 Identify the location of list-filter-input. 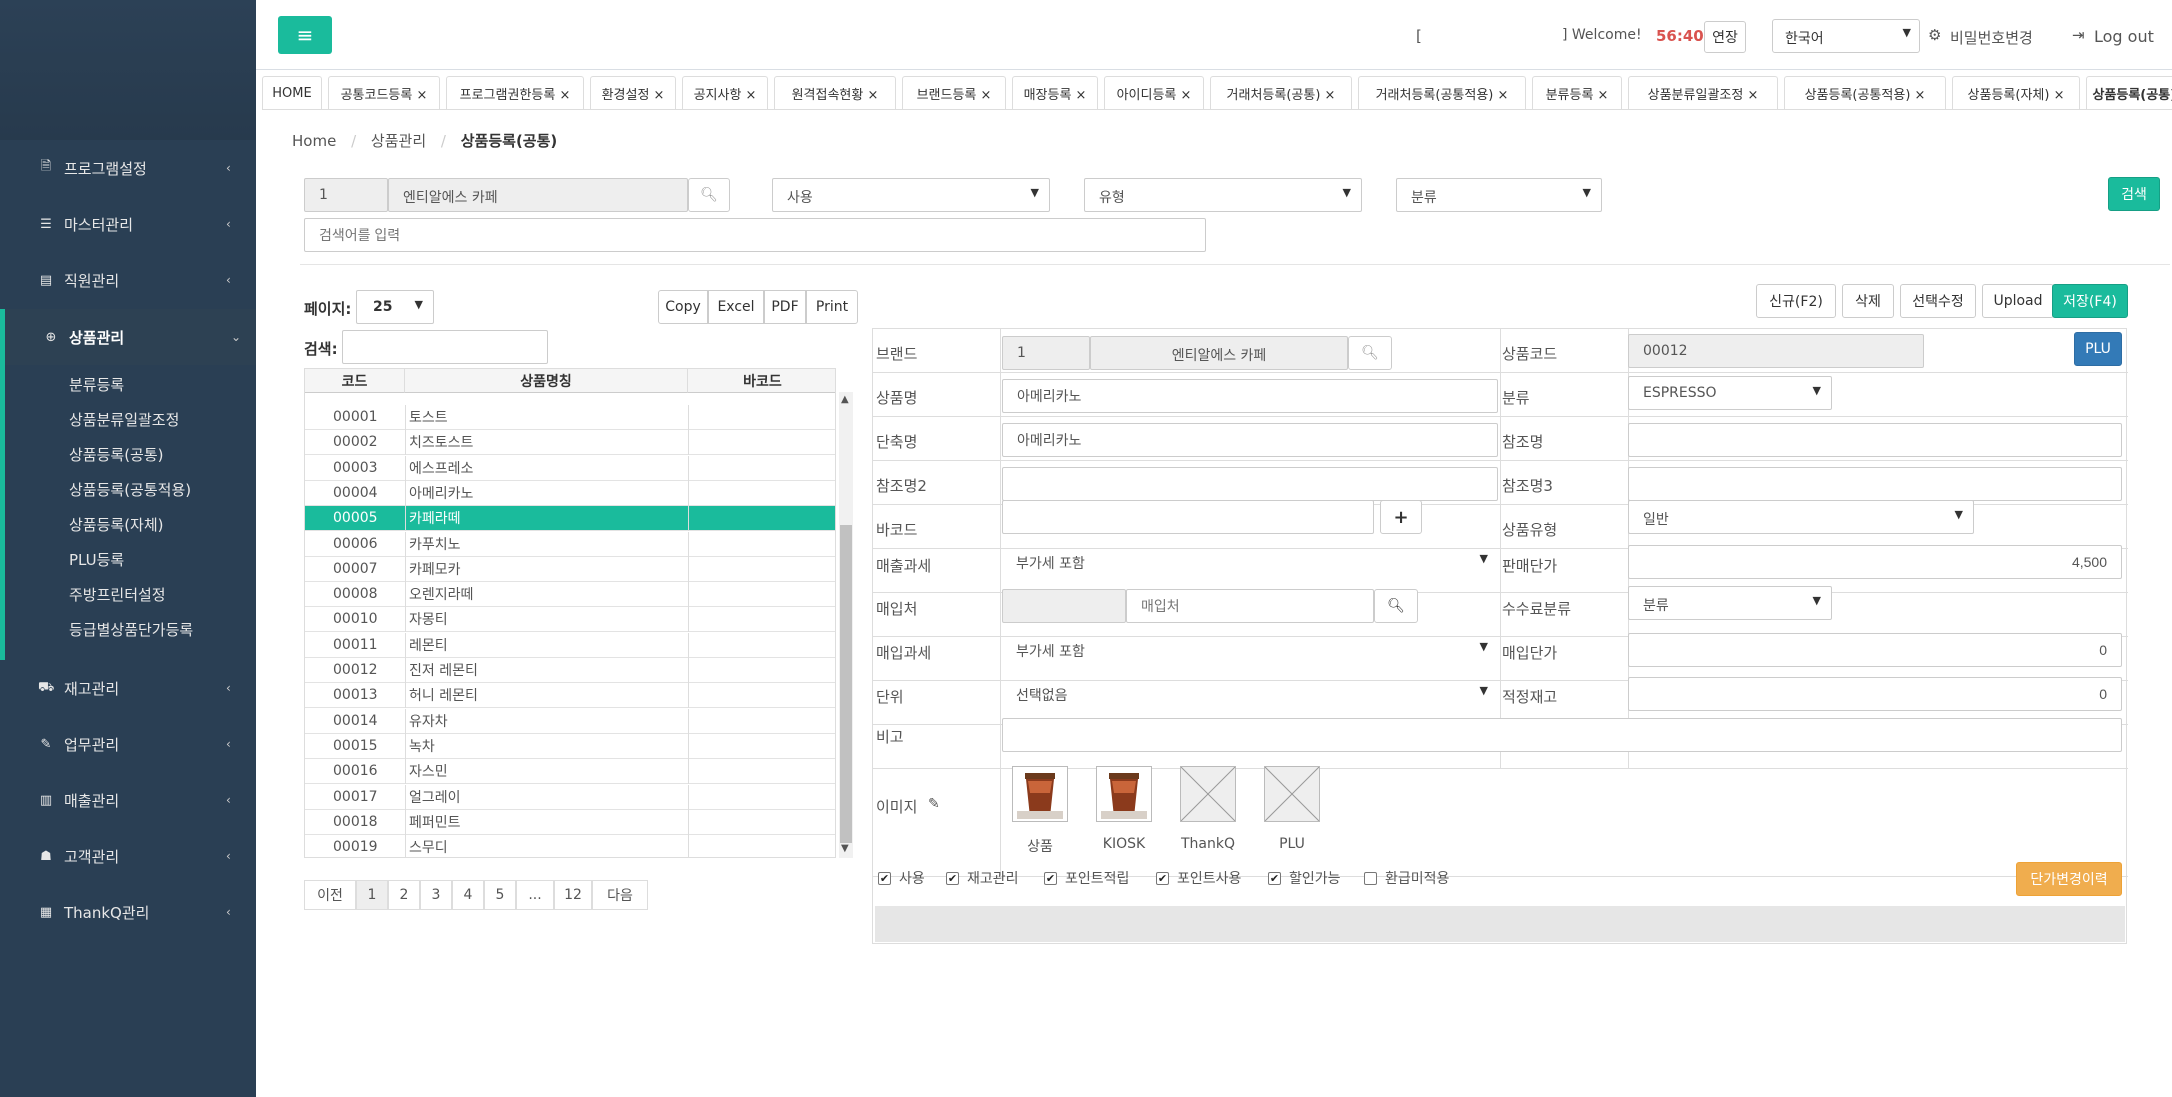
(445, 347).